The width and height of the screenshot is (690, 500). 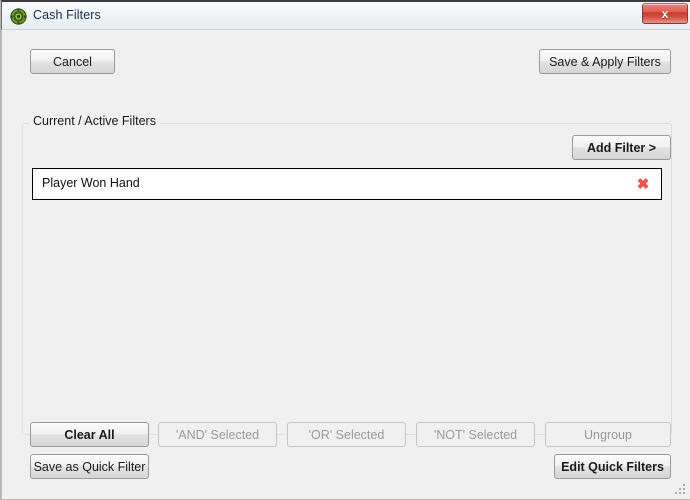 What do you see at coordinates (89, 434) in the screenshot?
I see `clear-all-button: Clear All` at bounding box center [89, 434].